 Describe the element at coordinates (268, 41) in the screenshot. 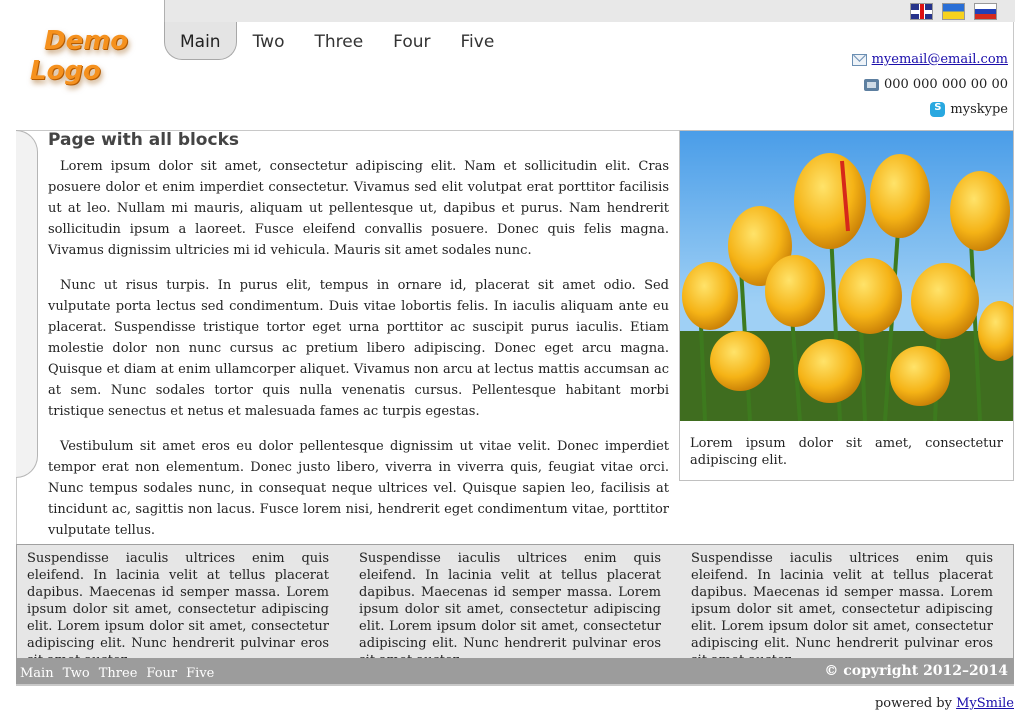

I see `nav-item-two: Two` at that location.